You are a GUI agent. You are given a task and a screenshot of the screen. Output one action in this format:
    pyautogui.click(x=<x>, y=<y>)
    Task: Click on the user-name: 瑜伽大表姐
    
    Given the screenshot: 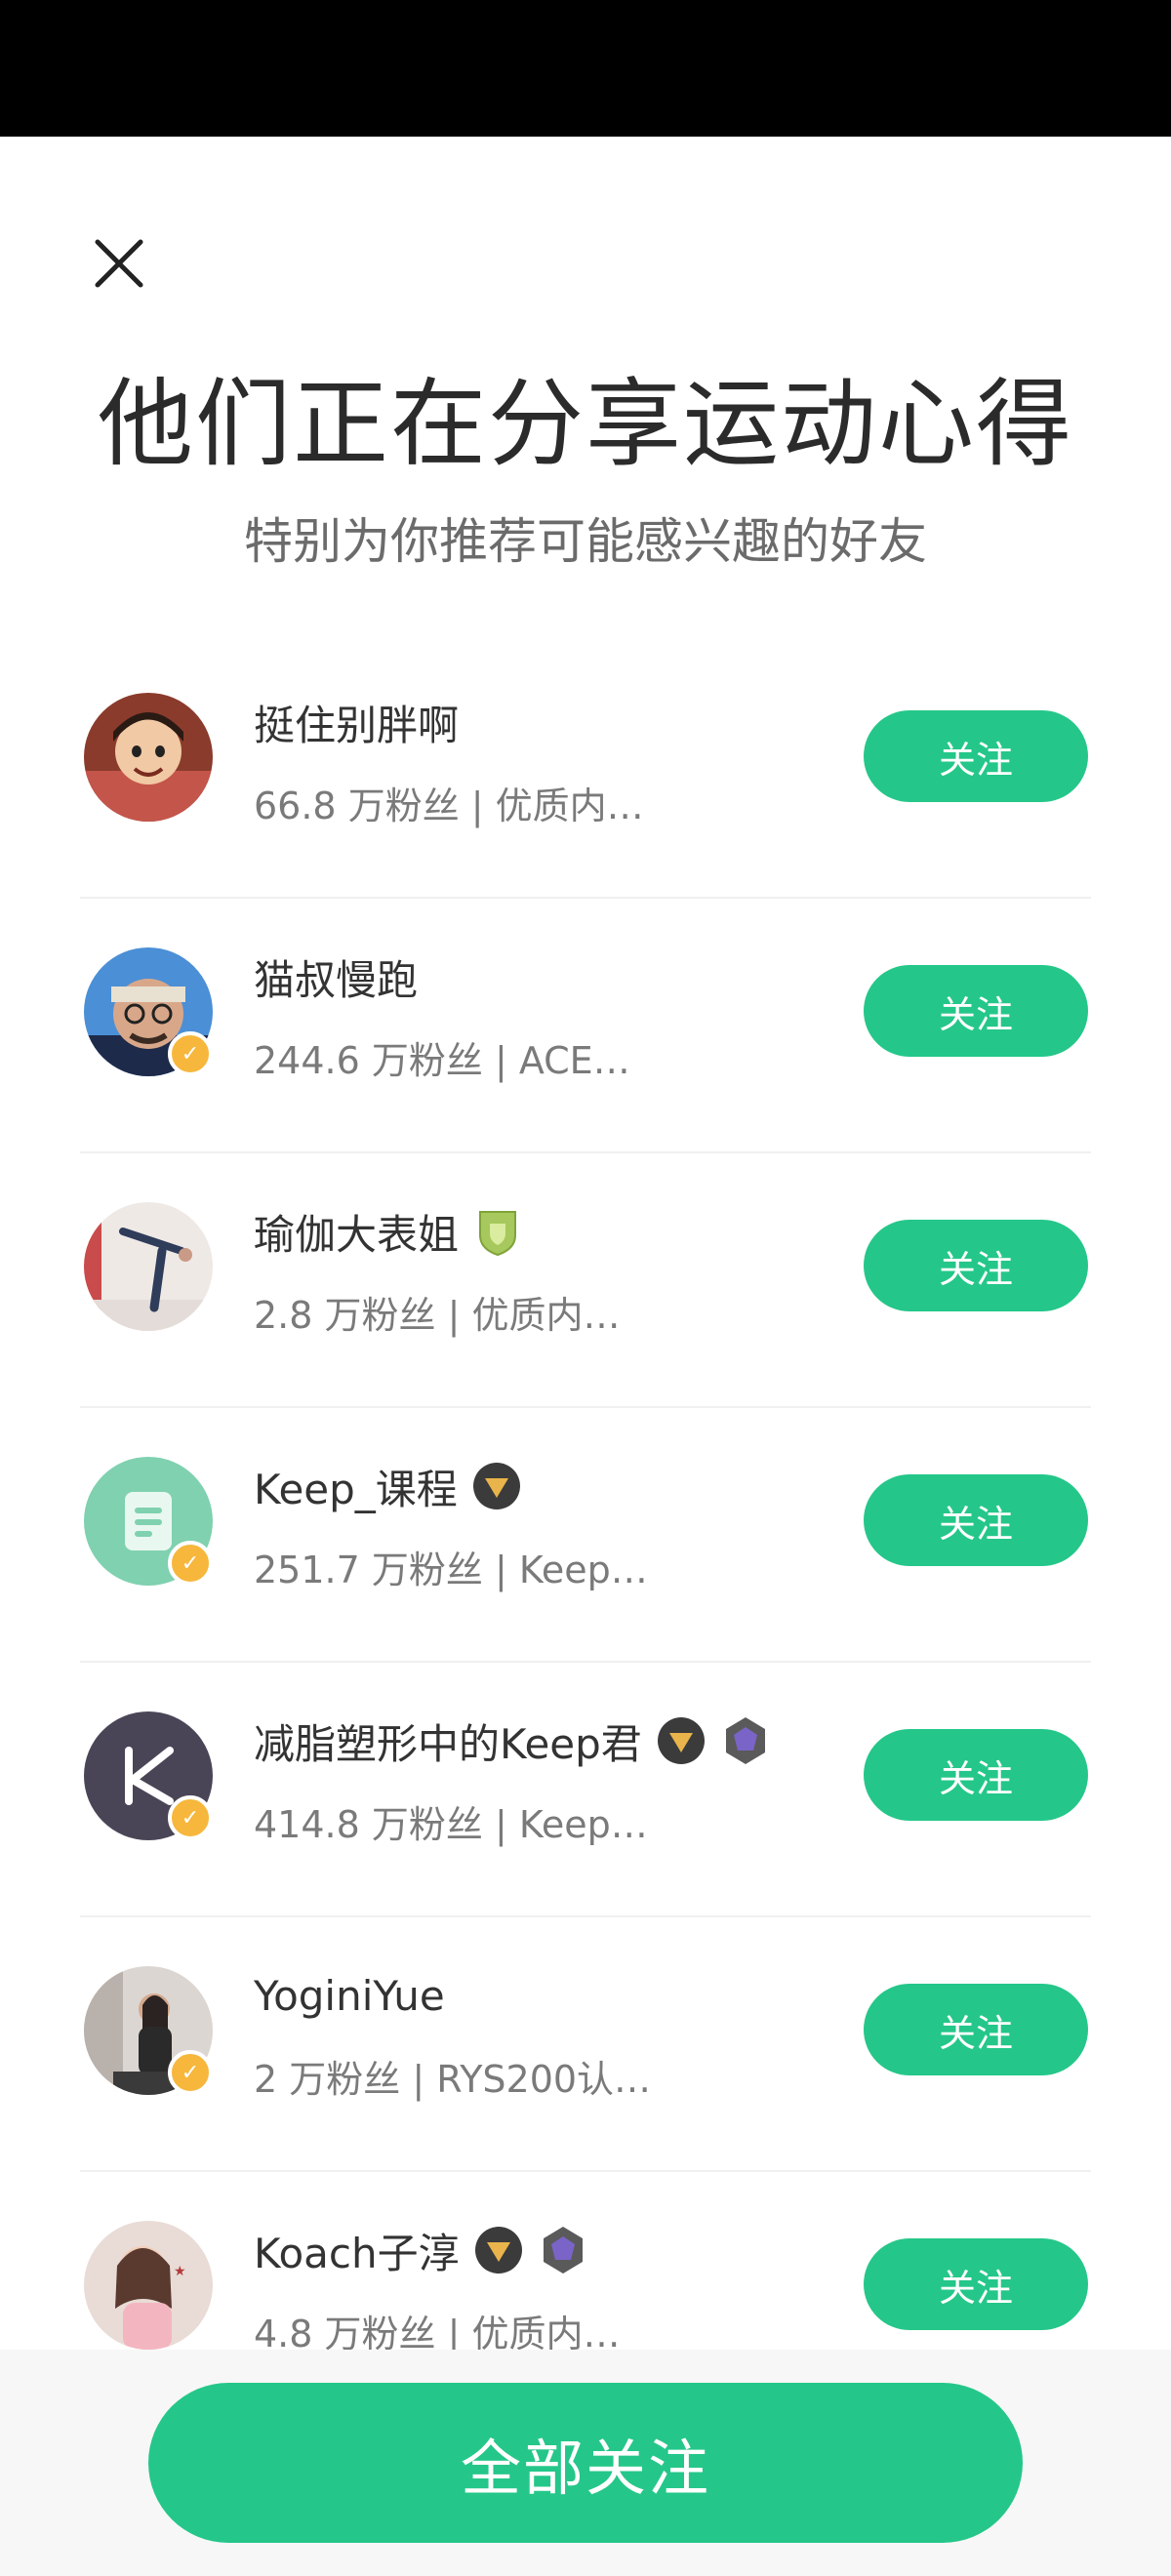 What is the action you would take?
    pyautogui.click(x=356, y=1232)
    